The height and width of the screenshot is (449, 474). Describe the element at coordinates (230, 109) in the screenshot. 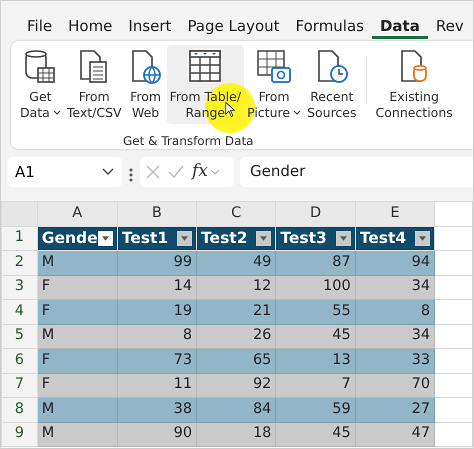

I see `pointer-icon` at that location.